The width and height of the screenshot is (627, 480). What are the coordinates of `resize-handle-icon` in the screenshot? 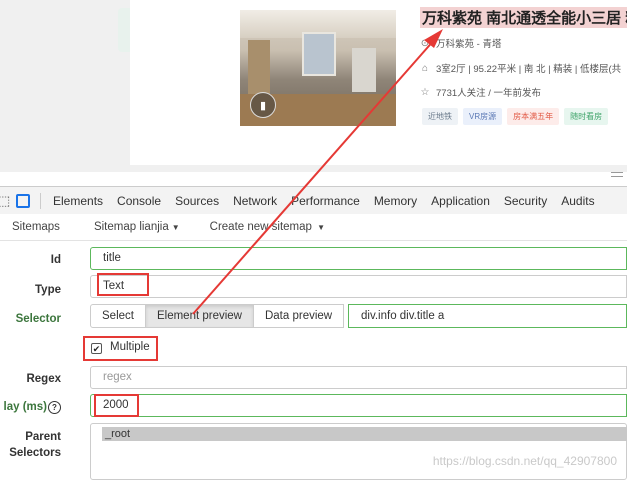 It's located at (617, 174).